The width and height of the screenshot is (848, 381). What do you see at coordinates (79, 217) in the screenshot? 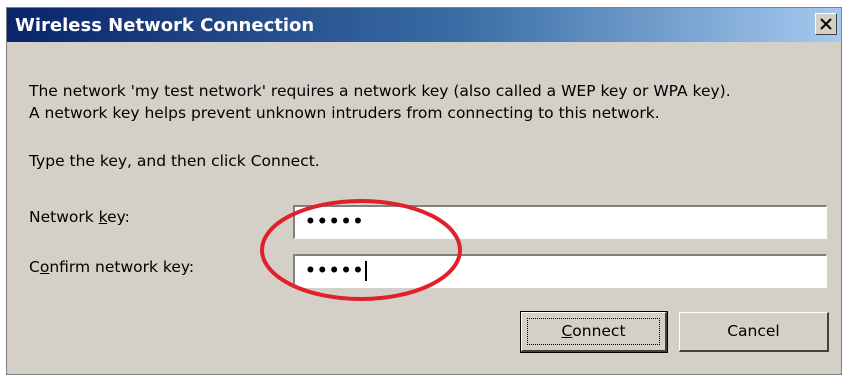
I see `network-key-label: Network key:` at bounding box center [79, 217].